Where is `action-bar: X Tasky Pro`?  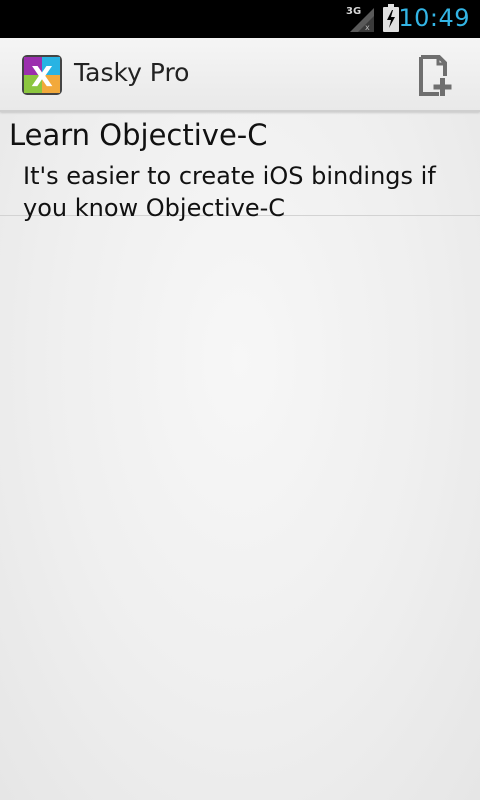 action-bar: X Tasky Pro is located at coordinates (240, 75).